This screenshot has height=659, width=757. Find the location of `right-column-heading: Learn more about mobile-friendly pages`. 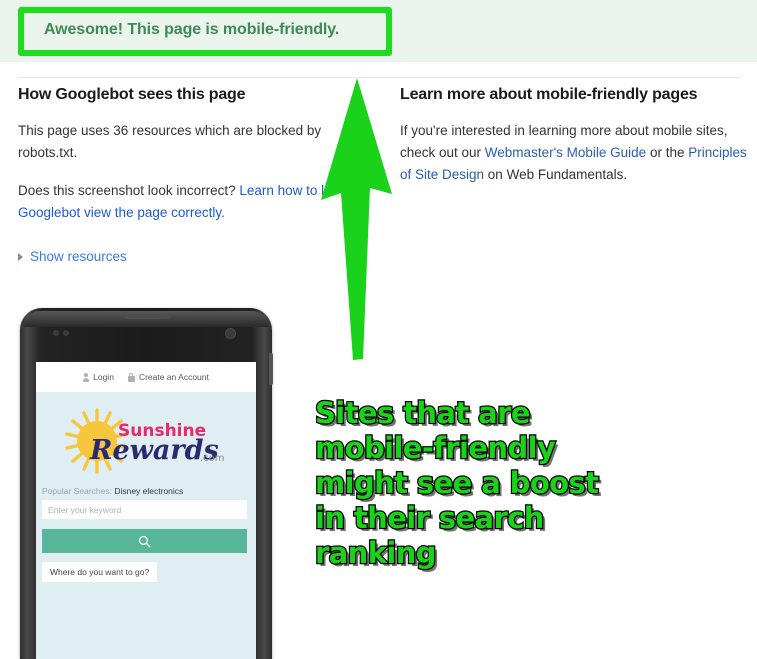

right-column-heading: Learn more about mobile-friendly pages is located at coordinates (549, 94).